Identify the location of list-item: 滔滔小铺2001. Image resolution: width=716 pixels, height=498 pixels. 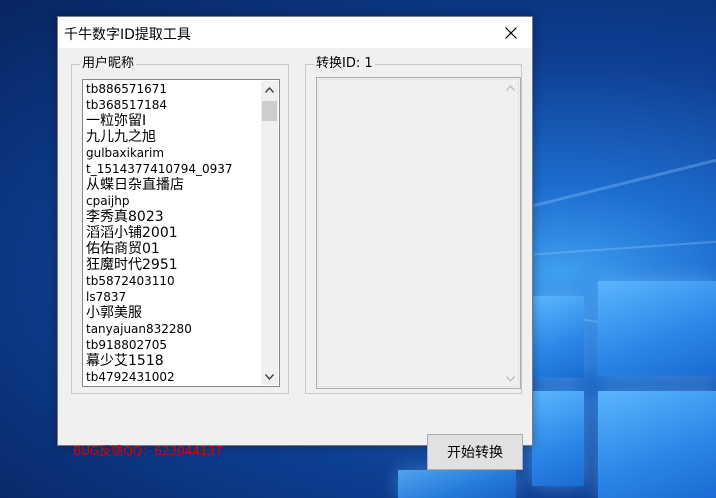
(171, 233).